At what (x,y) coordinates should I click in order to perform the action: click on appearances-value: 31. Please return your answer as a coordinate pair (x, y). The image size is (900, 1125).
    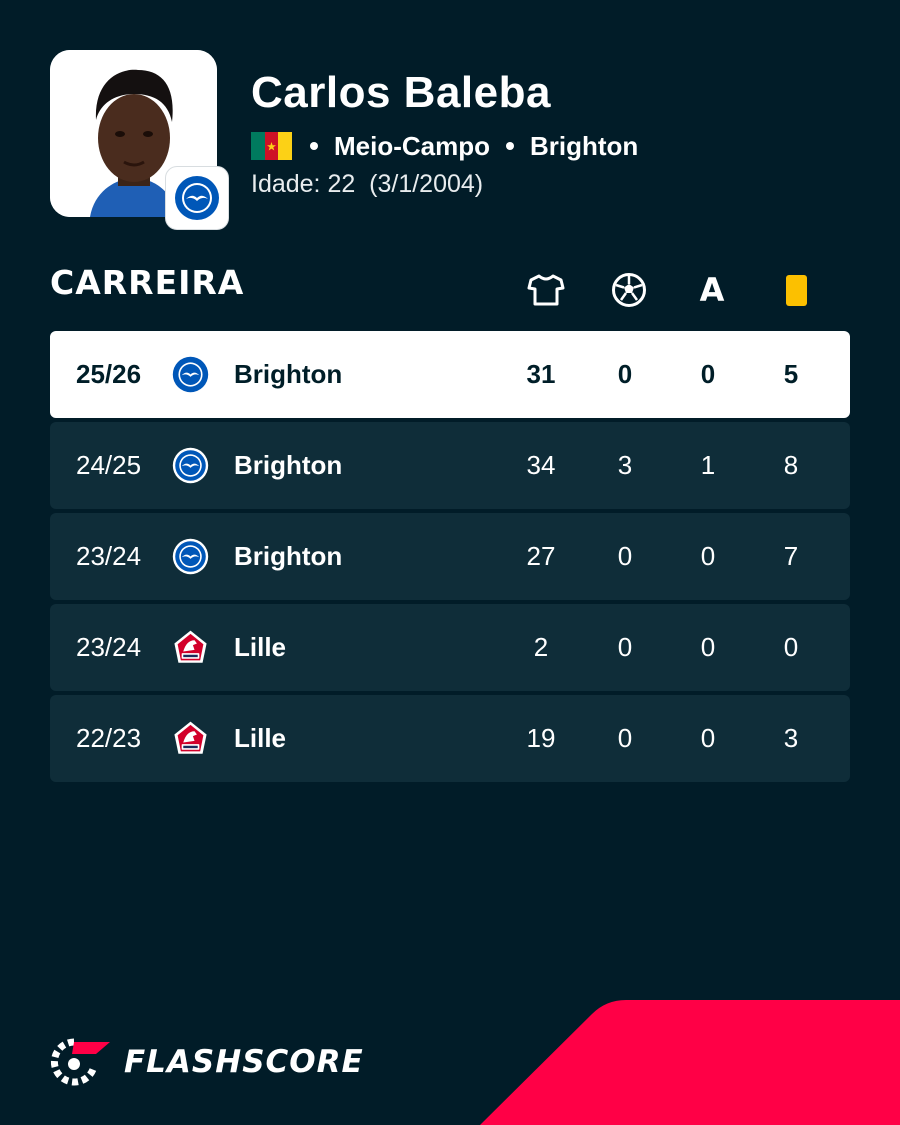
    Looking at the image, I should click on (541, 374).